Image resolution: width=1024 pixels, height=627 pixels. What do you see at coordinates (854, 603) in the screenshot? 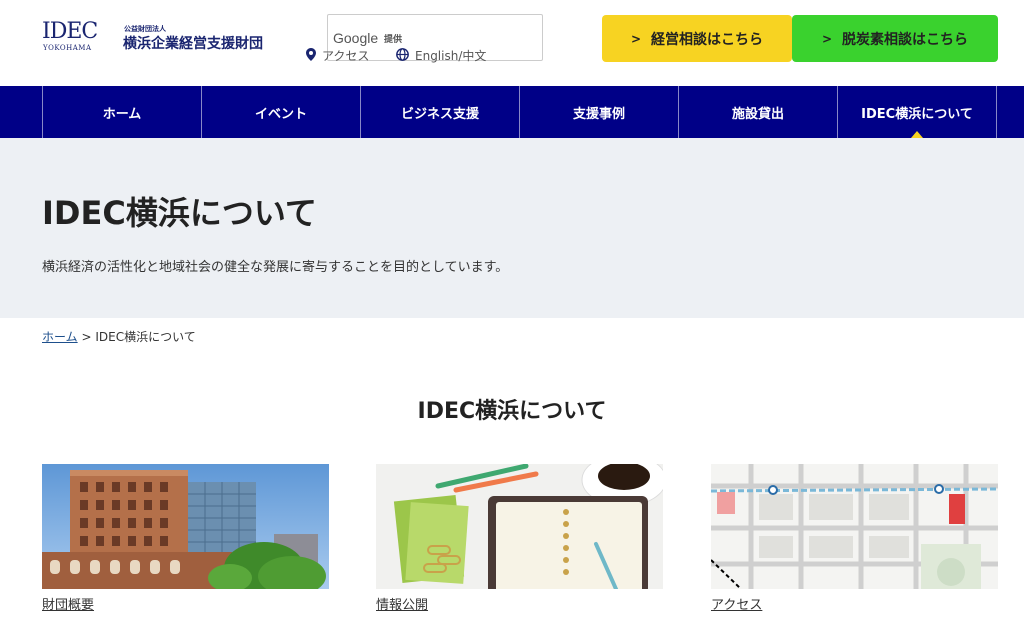
I see `card-label-access: アクセス` at bounding box center [854, 603].